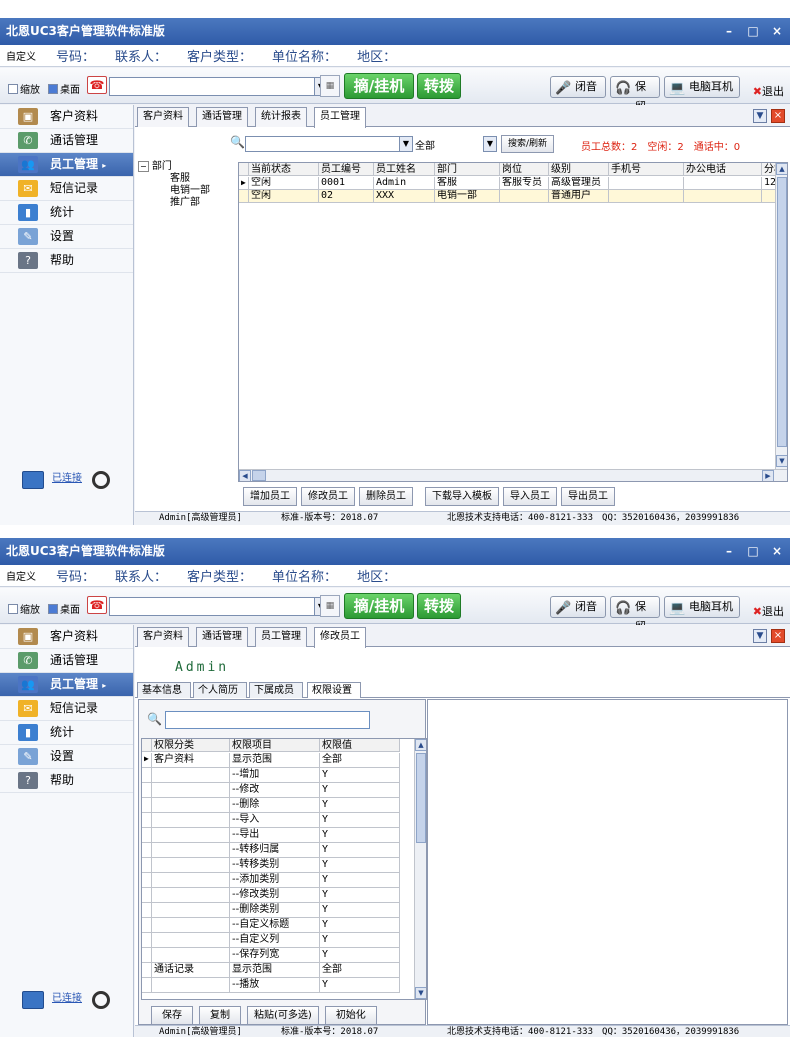 This screenshot has height=1037, width=790. I want to click on table-cell: --播放, so click(275, 985).